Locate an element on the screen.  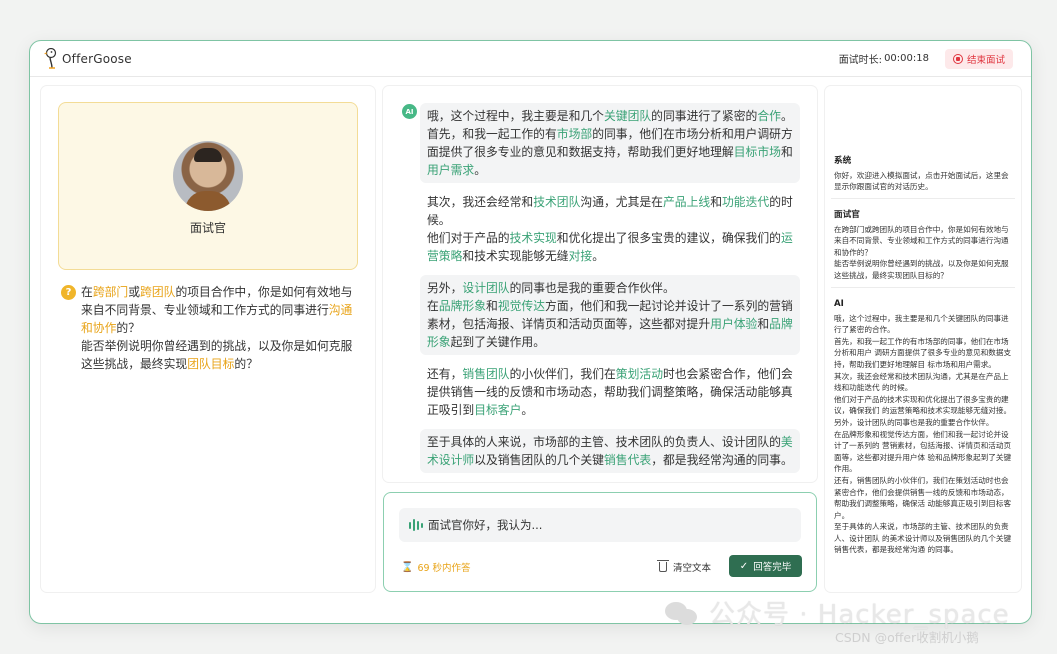
keyword: 关键团队 is located at coordinates (627, 116).